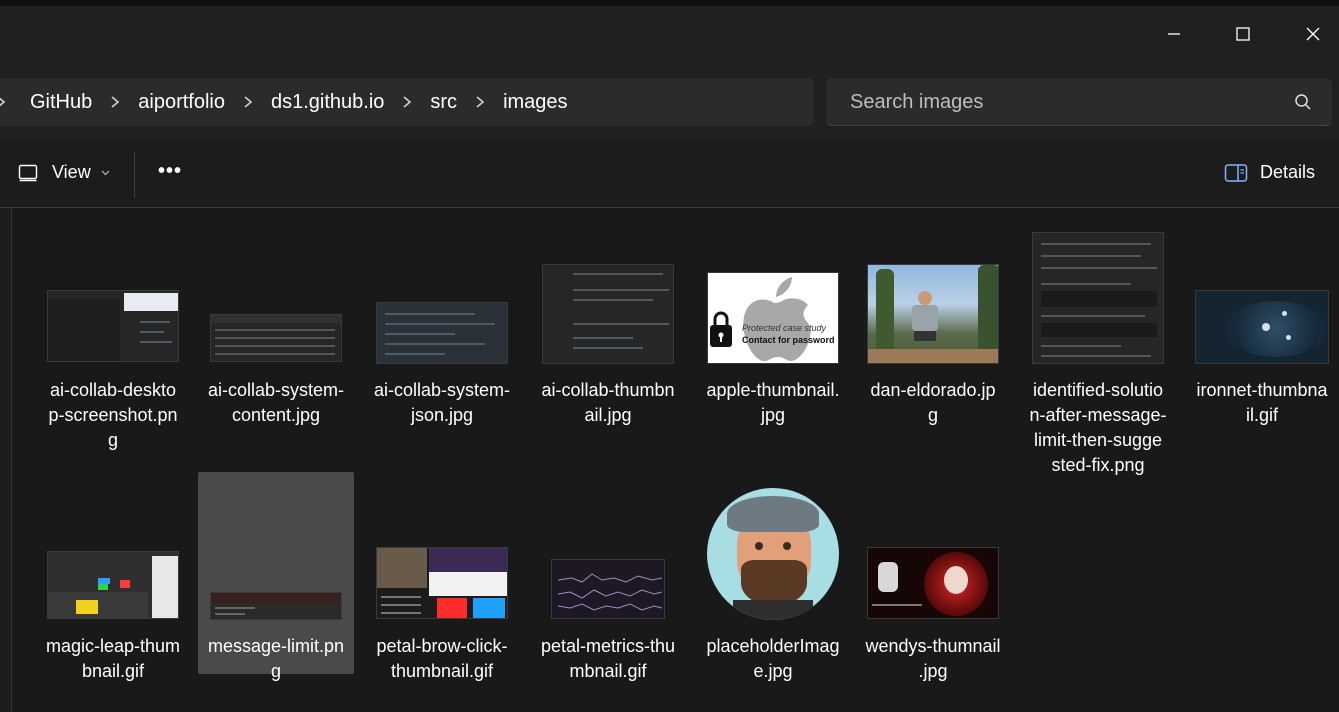 The width and height of the screenshot is (1339, 712). I want to click on thumb-protected-text: Protected case study, so click(784, 328).